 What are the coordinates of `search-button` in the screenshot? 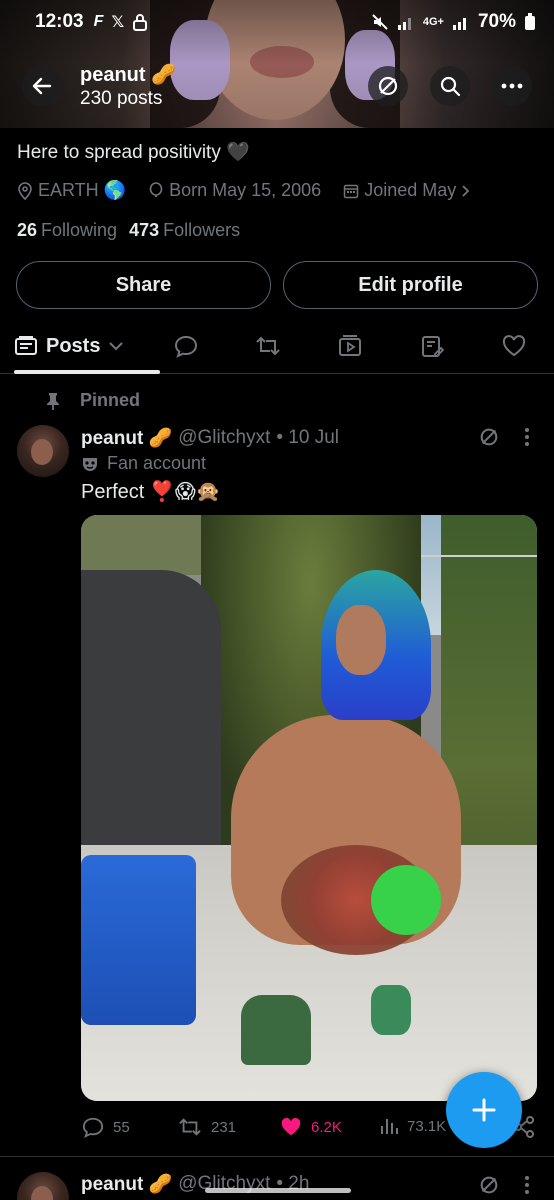 It's located at (450, 86).